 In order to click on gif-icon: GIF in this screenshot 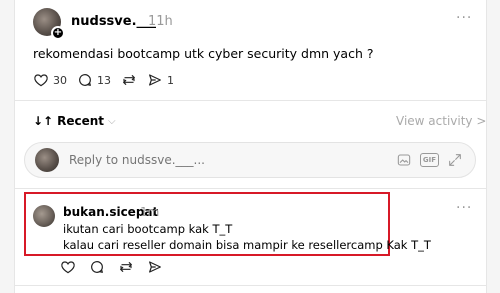, I will do `click(429, 160)`.